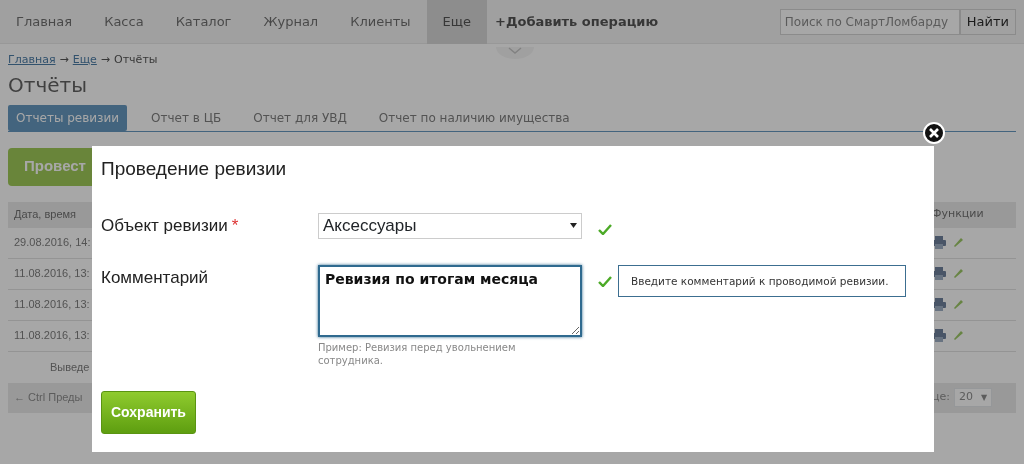  Describe the element at coordinates (155, 277) in the screenshot. I see `field-label: Комментарий` at that location.